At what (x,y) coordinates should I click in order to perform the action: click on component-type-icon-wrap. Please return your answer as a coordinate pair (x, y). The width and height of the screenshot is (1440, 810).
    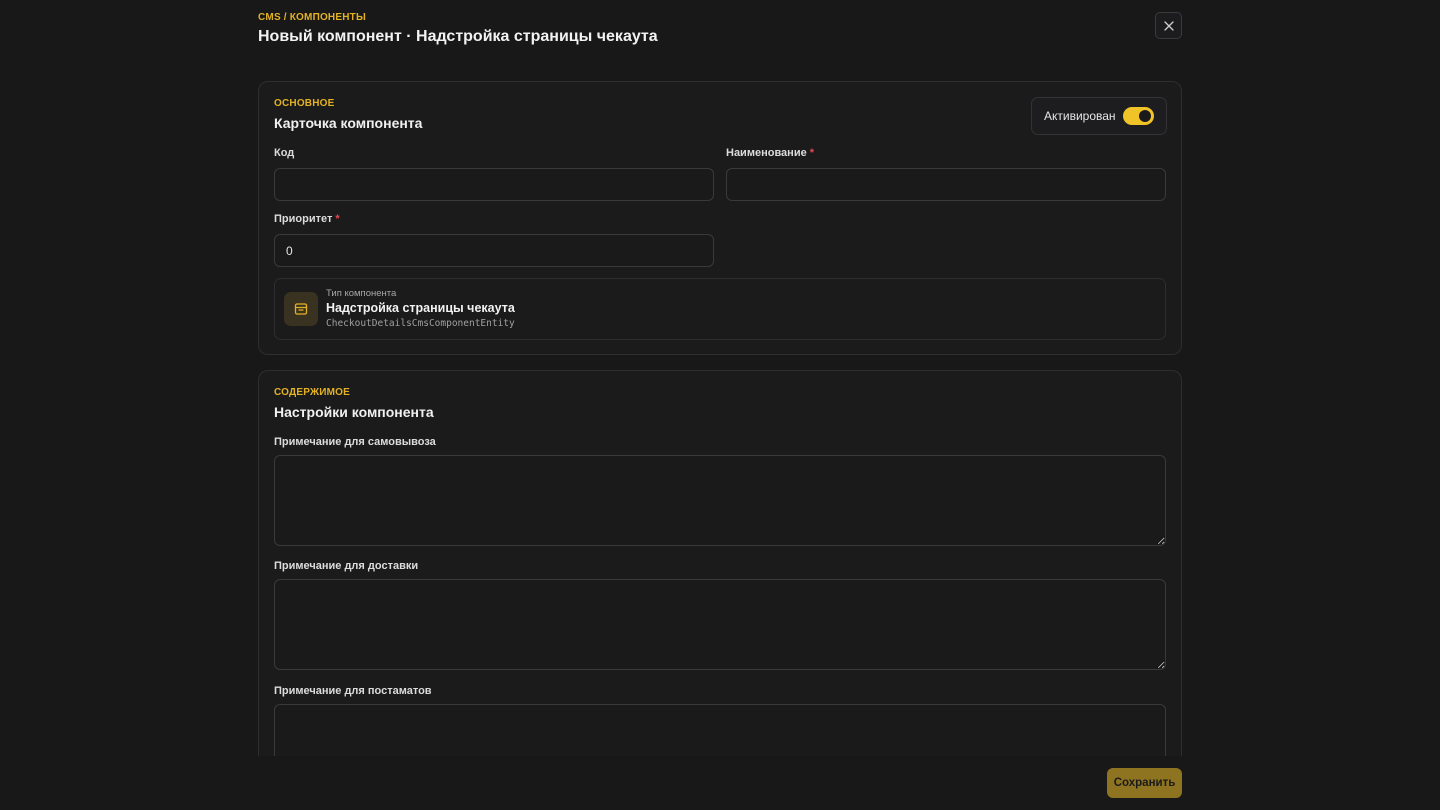
    Looking at the image, I should click on (301, 309).